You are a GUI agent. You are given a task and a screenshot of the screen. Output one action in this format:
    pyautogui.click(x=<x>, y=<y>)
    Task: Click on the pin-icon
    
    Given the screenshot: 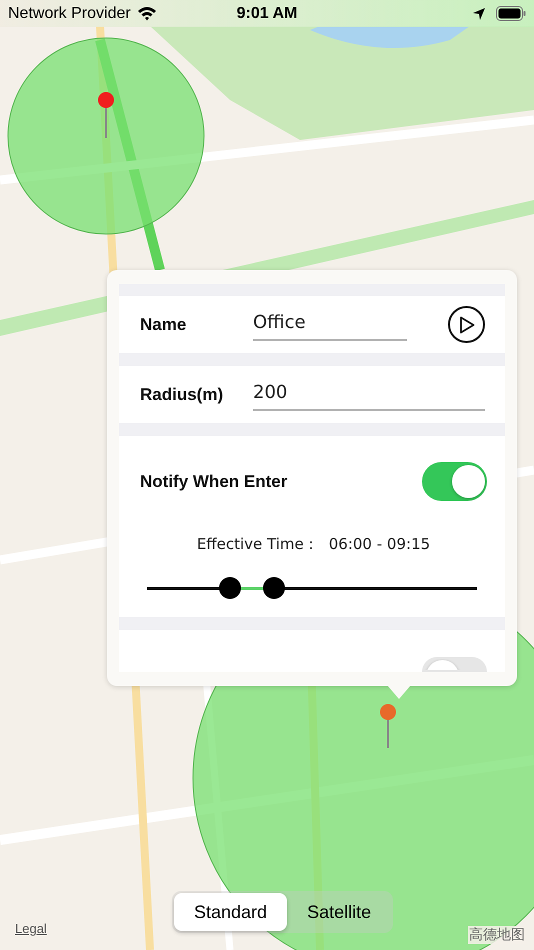 What is the action you would take?
    pyautogui.click(x=106, y=115)
    